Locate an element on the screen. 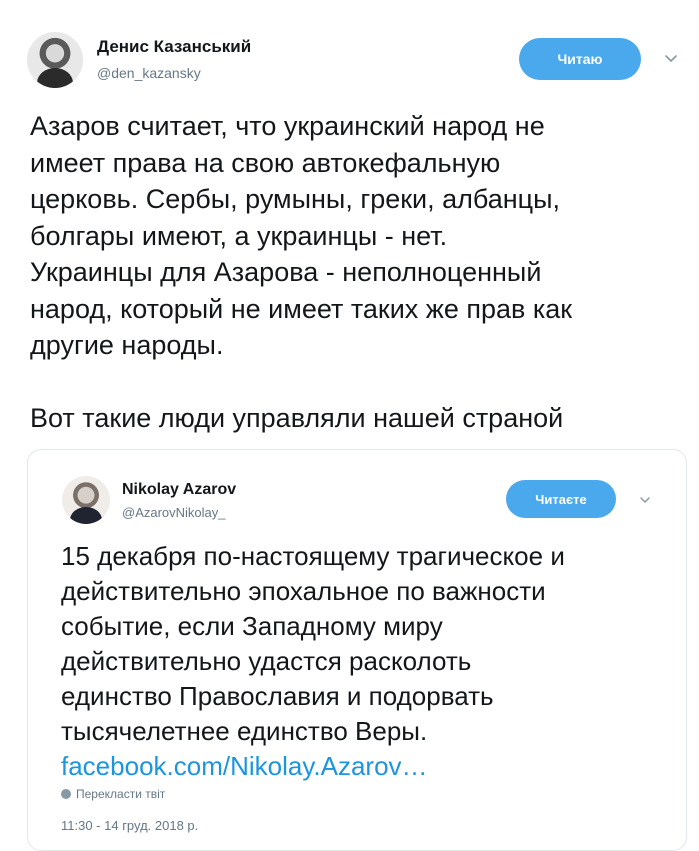  translate-label: Перекласти твіт is located at coordinates (121, 794).